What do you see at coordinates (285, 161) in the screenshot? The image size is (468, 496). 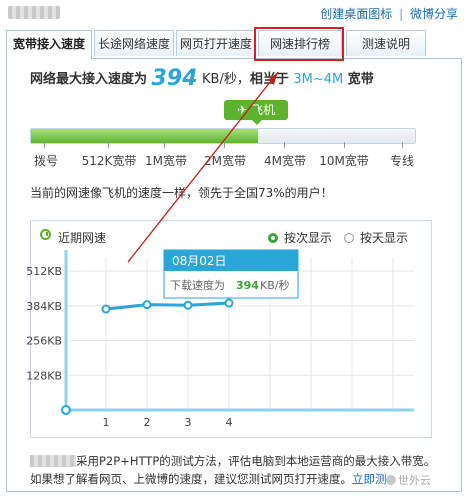 I see `scale-label: 4M宽带` at bounding box center [285, 161].